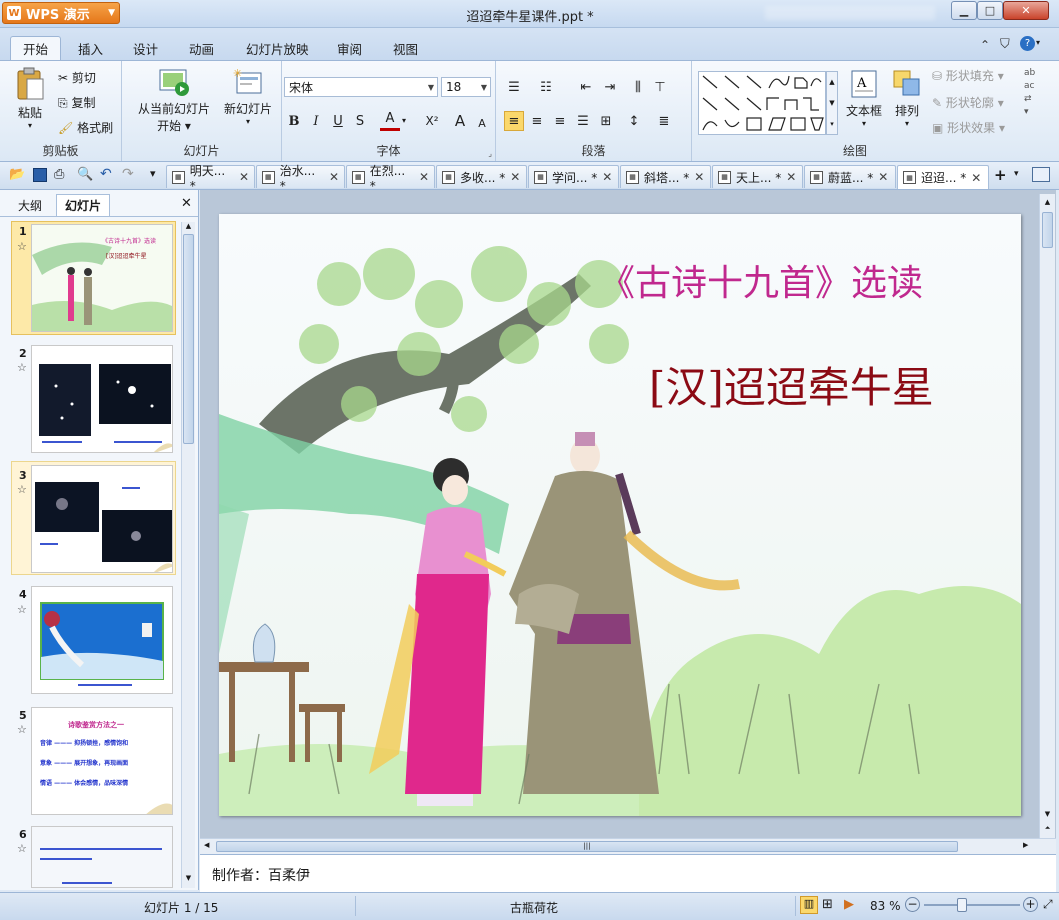 Image resolution: width=1059 pixels, height=920 pixels. Describe the element at coordinates (972, 905) in the screenshot. I see `zoom-slider` at that location.